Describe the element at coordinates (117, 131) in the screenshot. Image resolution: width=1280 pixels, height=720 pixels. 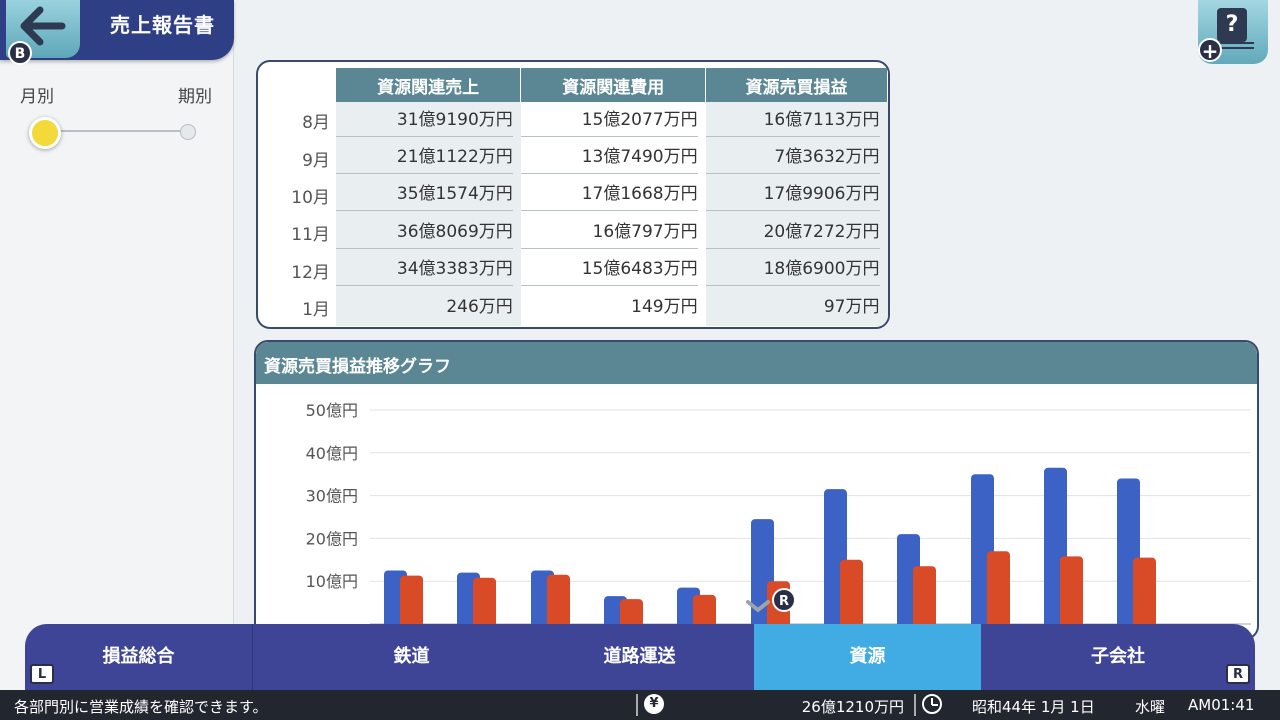
I see `period-slider-track` at that location.